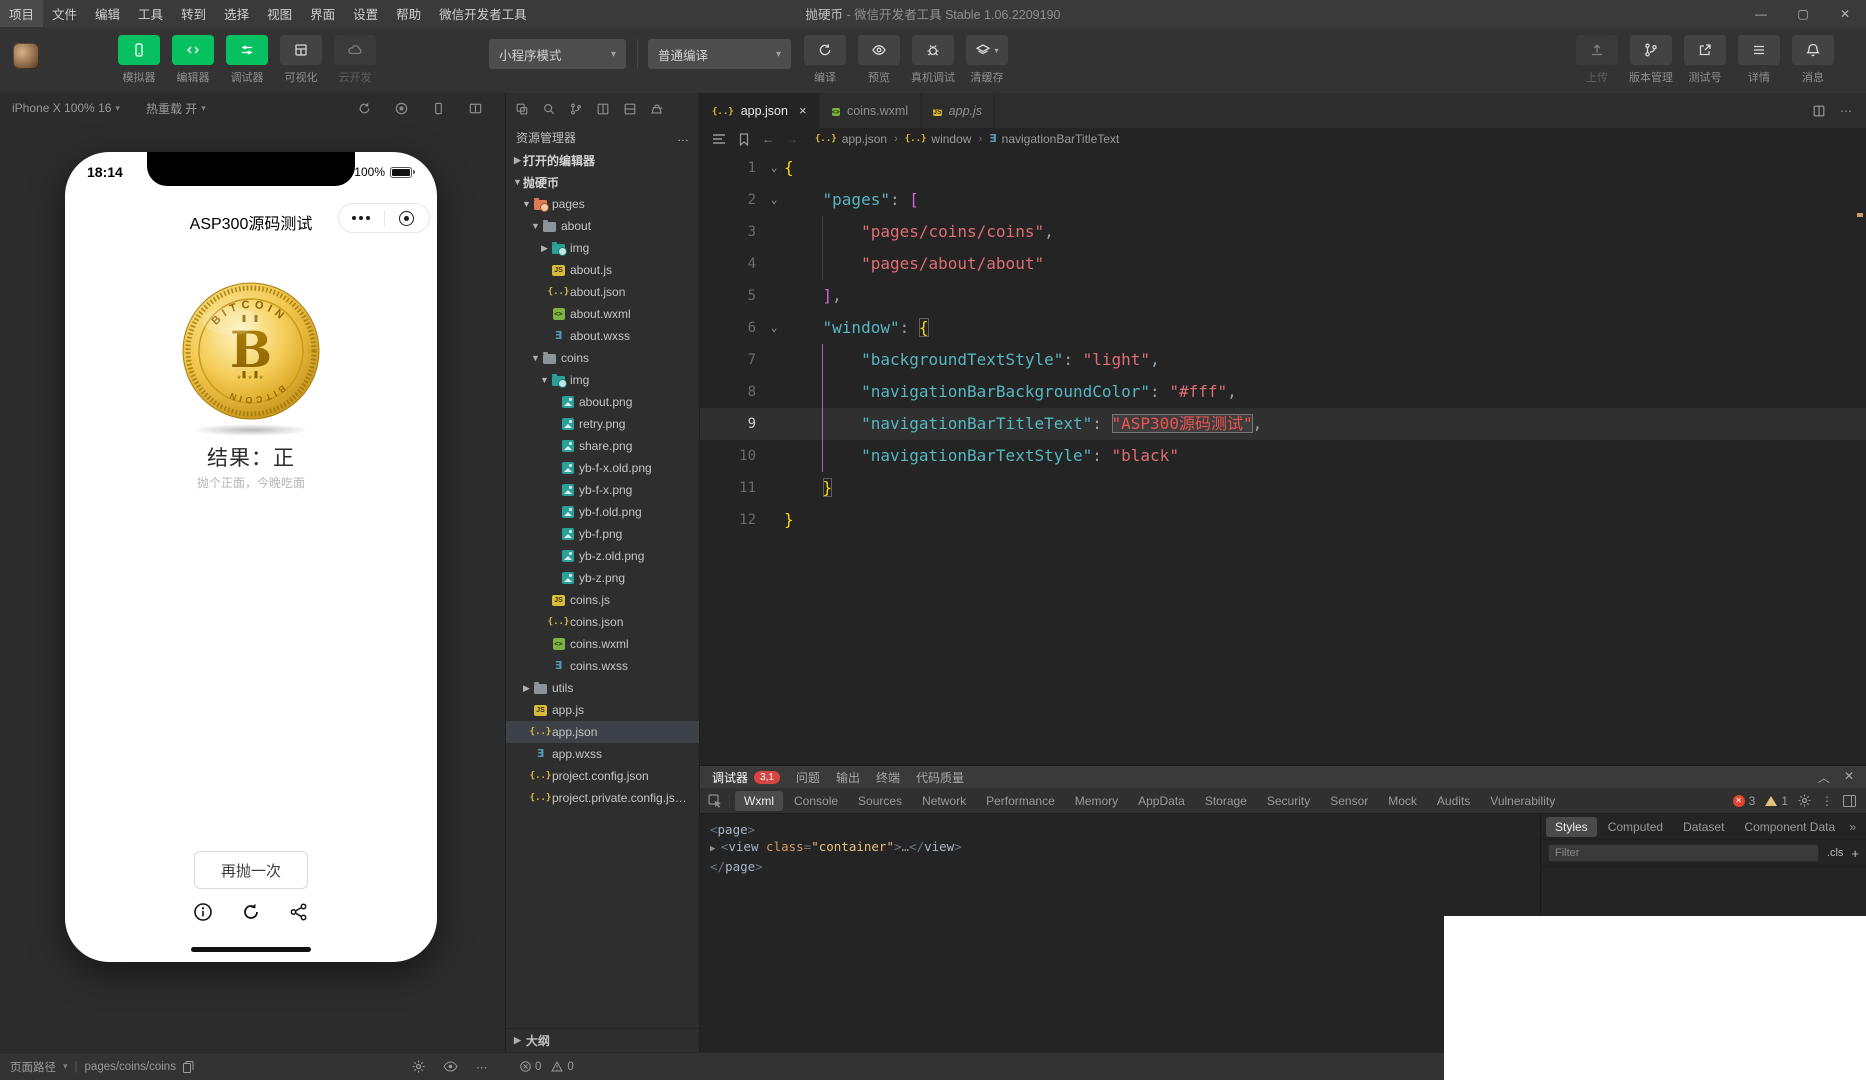 The image size is (1866, 1080). Describe the element at coordinates (602, 314) in the screenshot. I see `tree-item-about.wxml: about.wxml` at that location.